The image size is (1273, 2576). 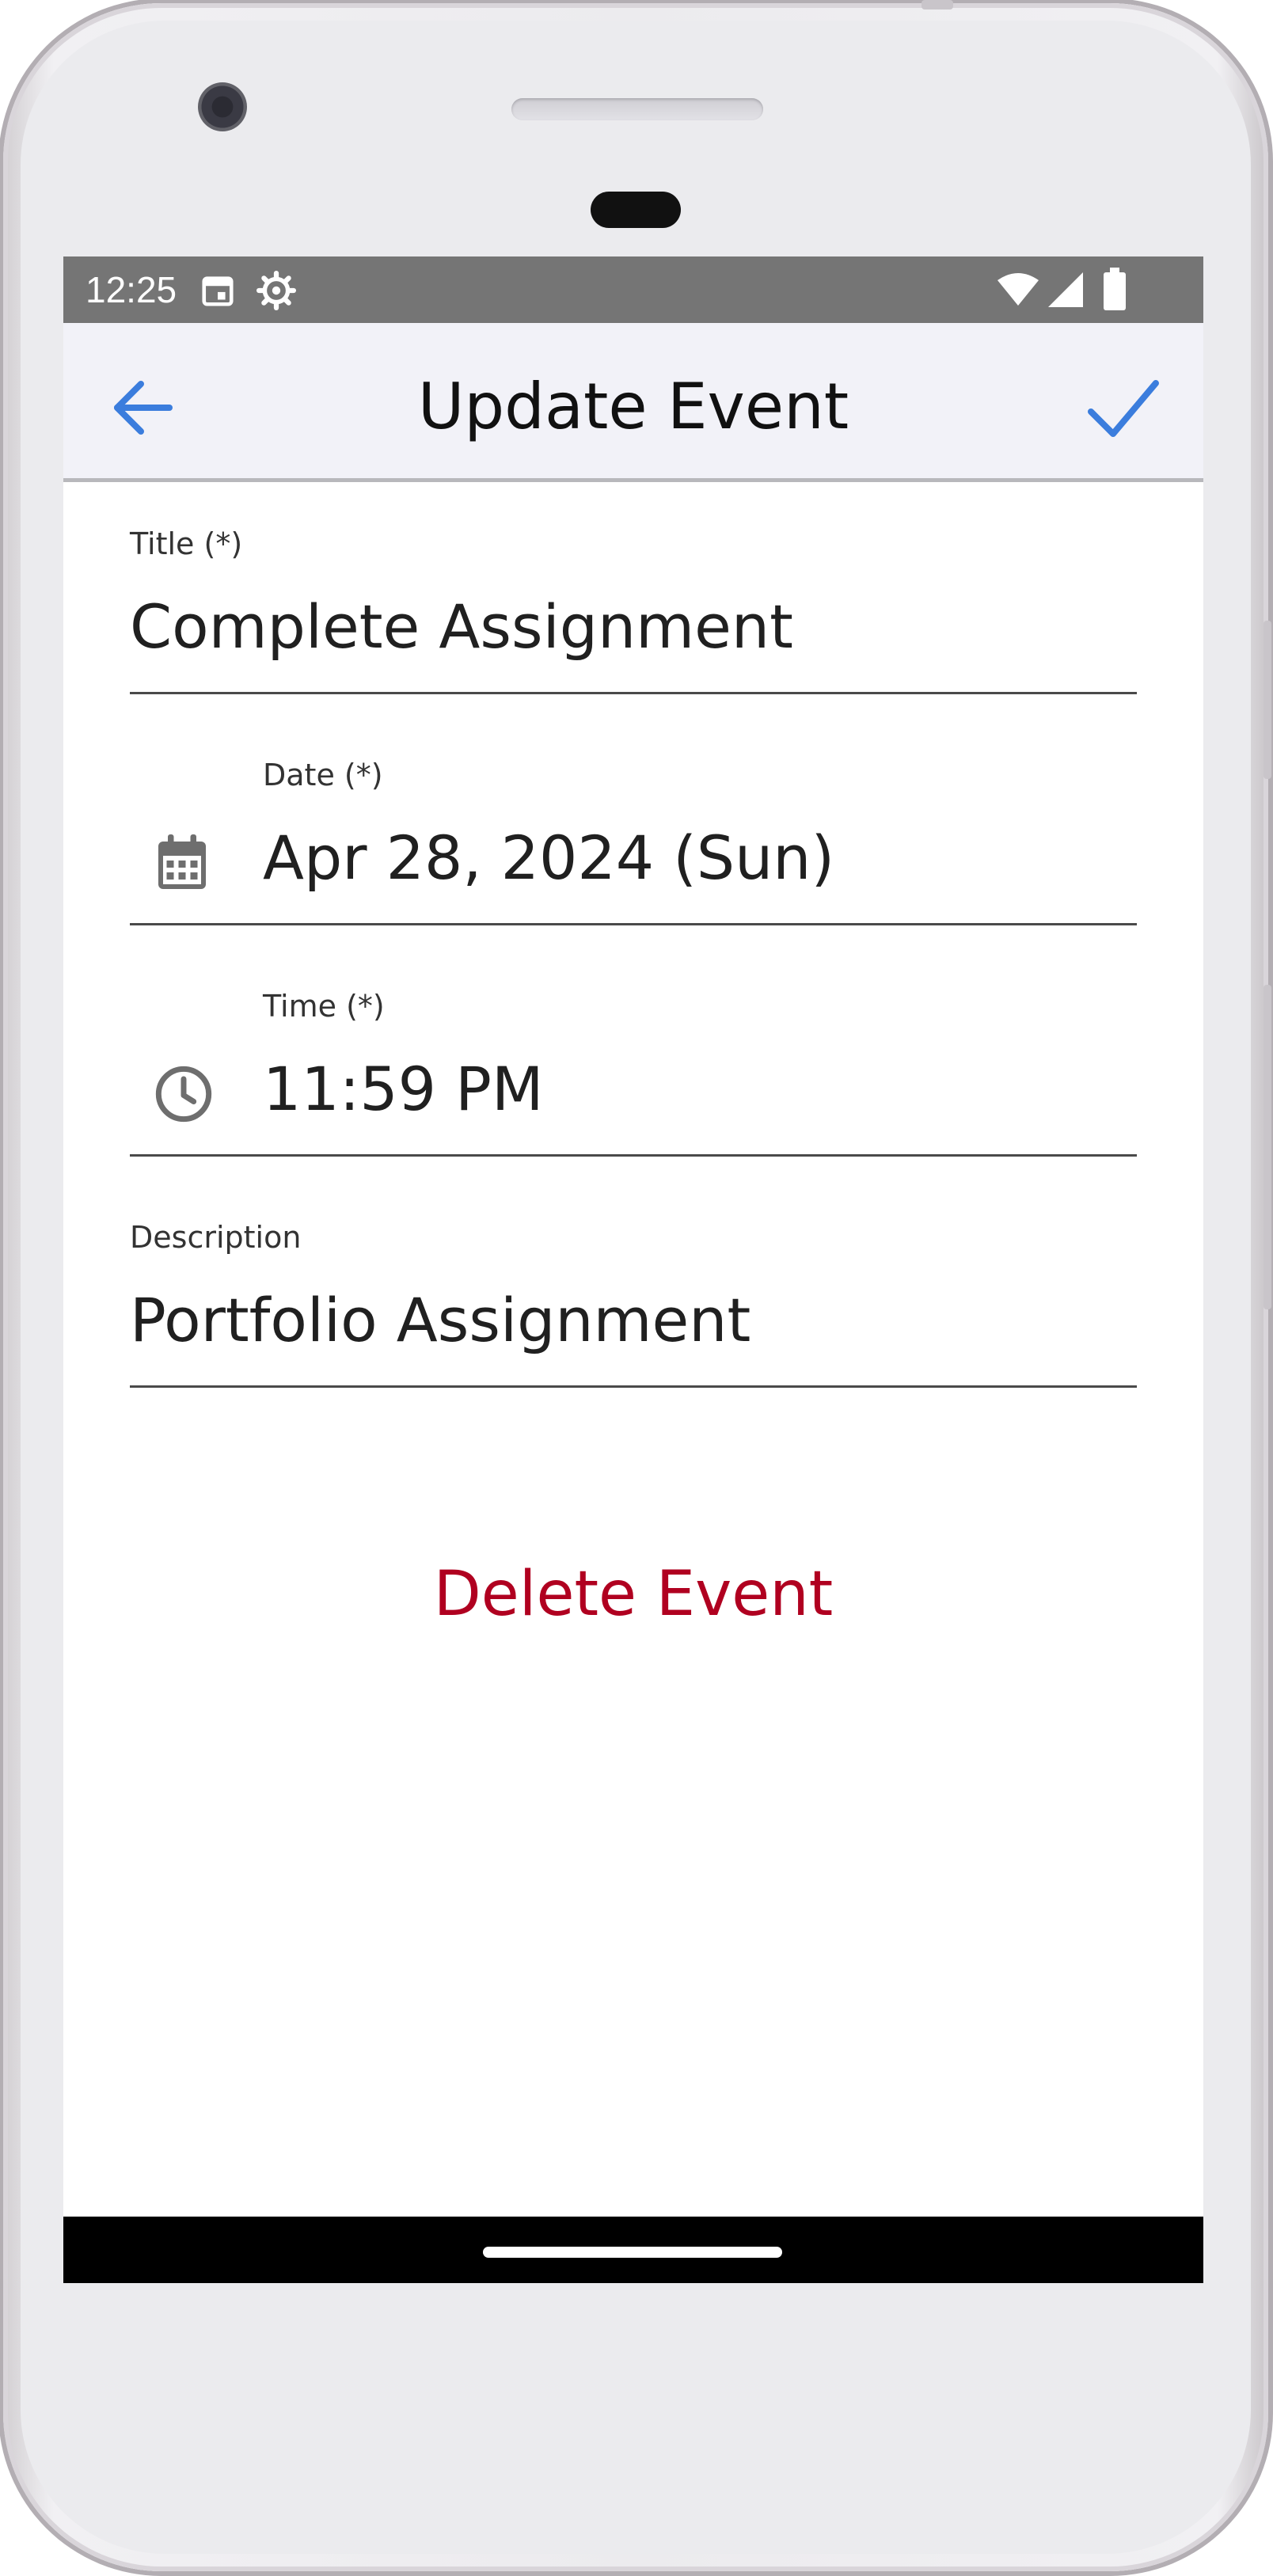 I want to click on date-label: Date (*), so click(x=323, y=775).